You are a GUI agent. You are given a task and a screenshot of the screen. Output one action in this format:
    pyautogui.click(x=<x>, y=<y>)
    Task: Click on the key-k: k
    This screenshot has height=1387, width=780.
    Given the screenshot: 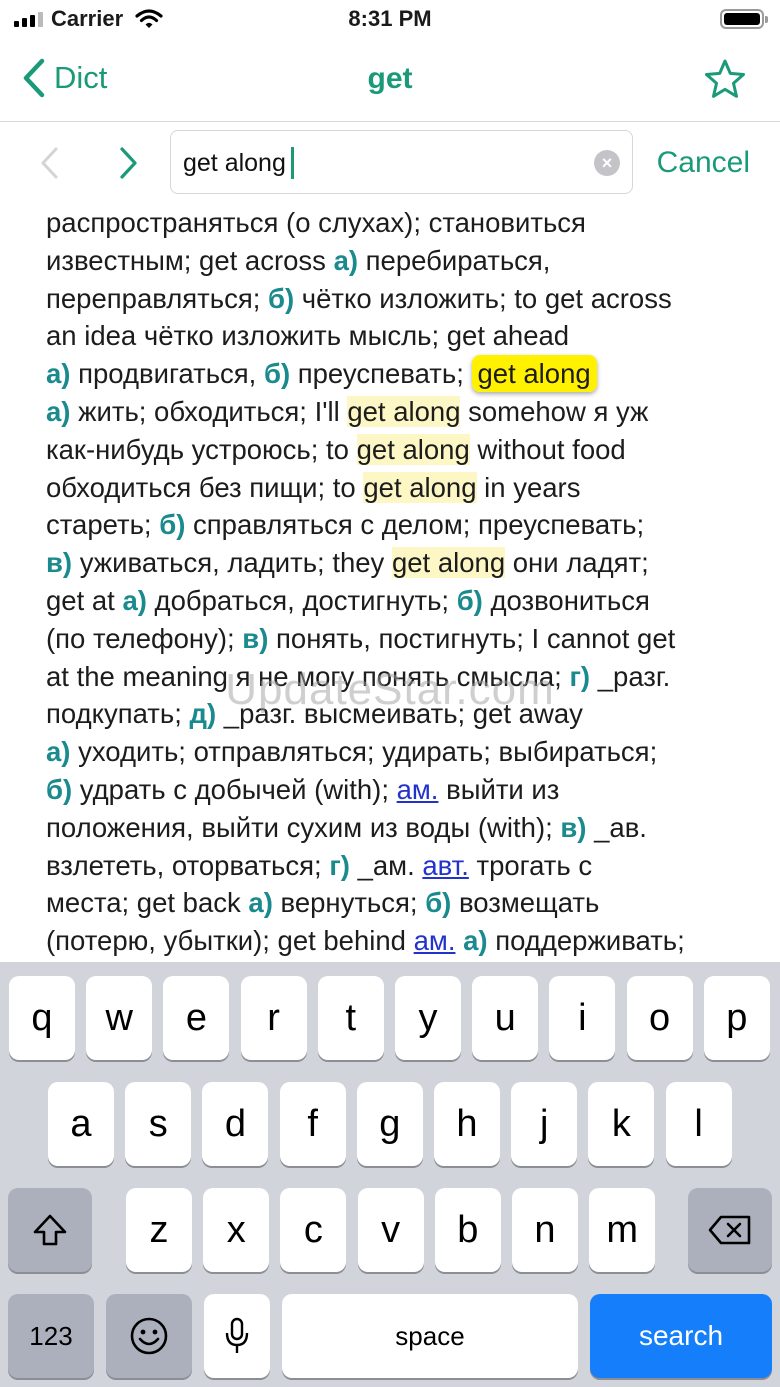 What is the action you would take?
    pyautogui.click(x=621, y=1124)
    